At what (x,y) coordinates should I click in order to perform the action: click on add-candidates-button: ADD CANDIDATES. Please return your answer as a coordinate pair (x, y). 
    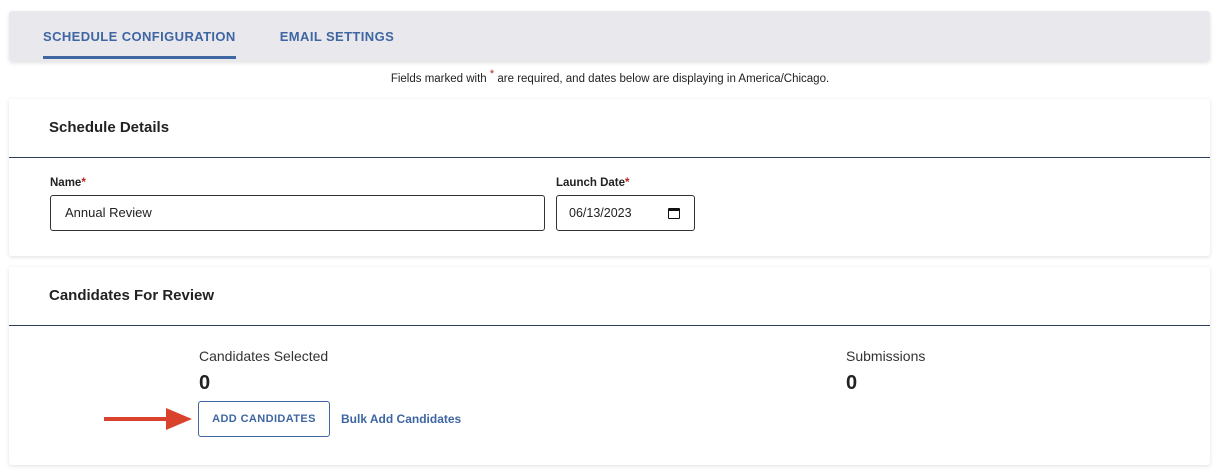
    Looking at the image, I should click on (264, 419).